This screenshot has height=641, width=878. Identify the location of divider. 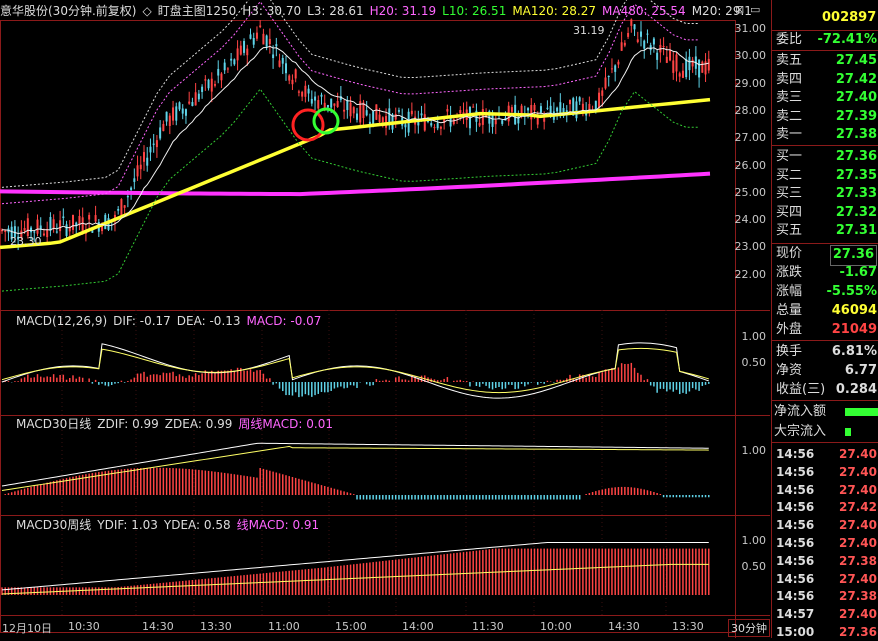
(825, 400).